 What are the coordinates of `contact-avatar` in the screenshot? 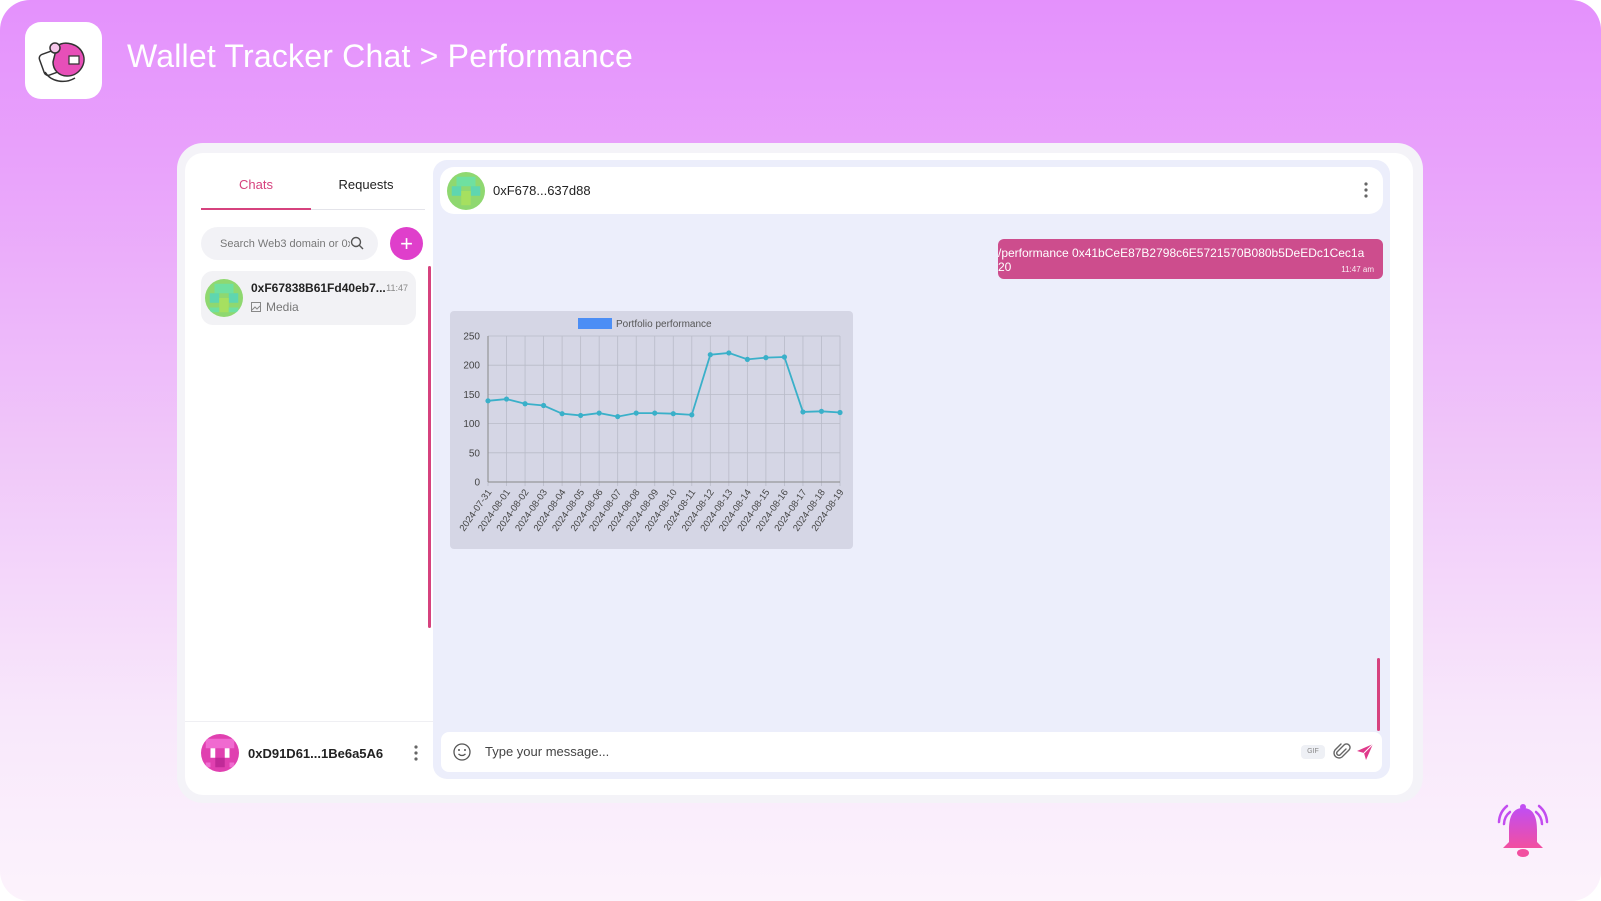 It's located at (466, 191).